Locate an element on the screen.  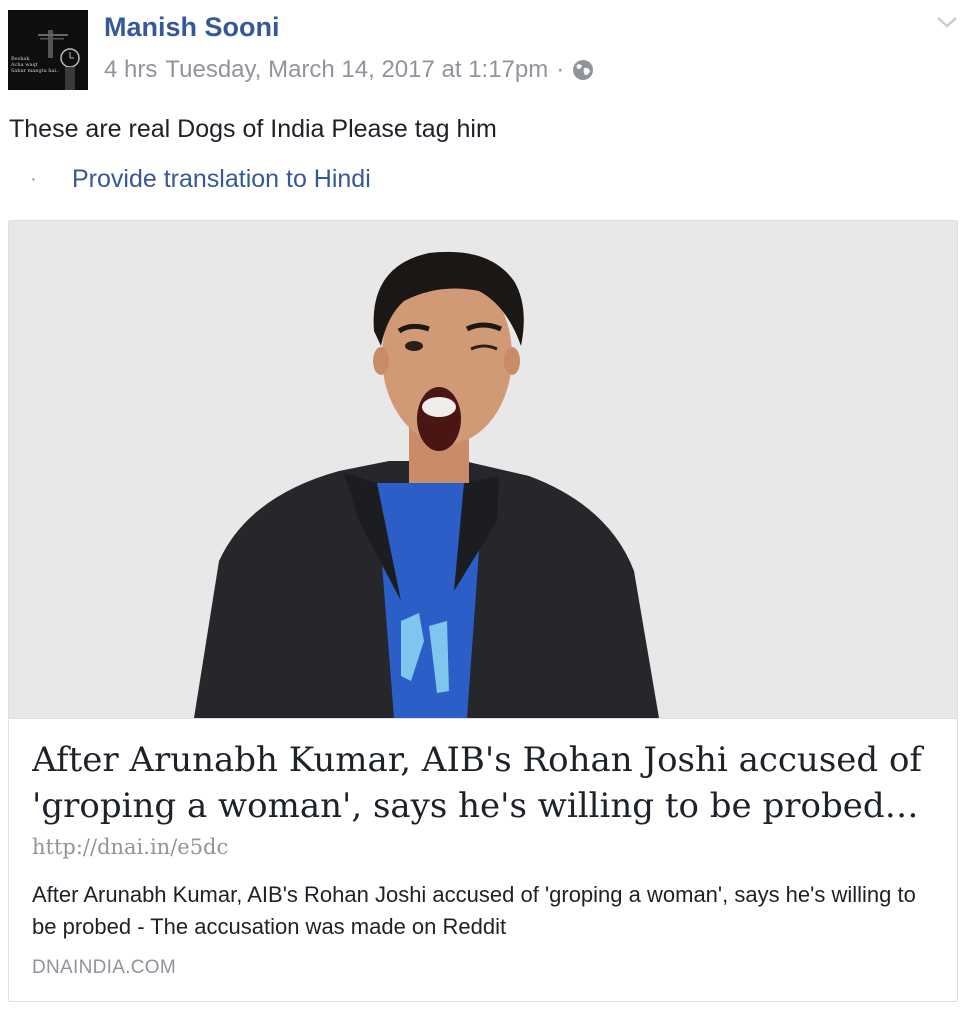
provide-translation-link: Provide translation to Hindi is located at coordinates (221, 179).